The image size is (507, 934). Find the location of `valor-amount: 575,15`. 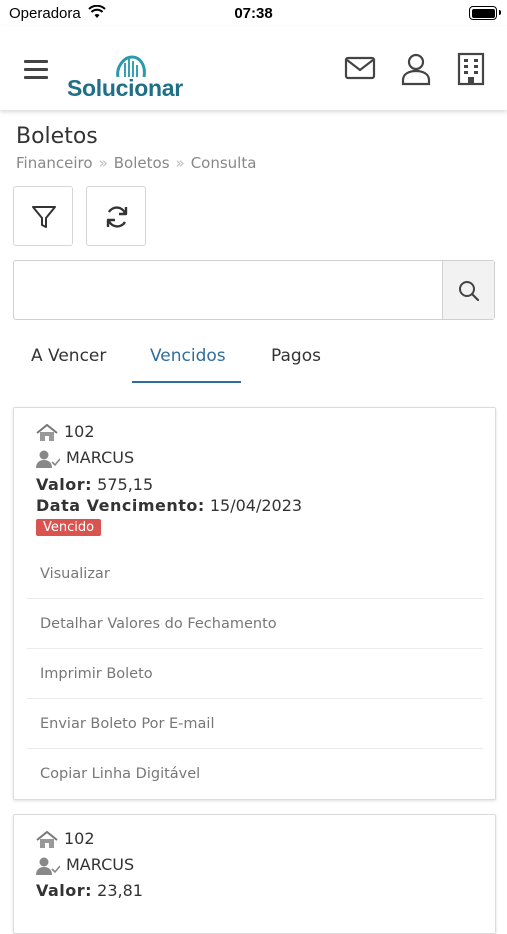

valor-amount: 575,15 is located at coordinates (125, 484).